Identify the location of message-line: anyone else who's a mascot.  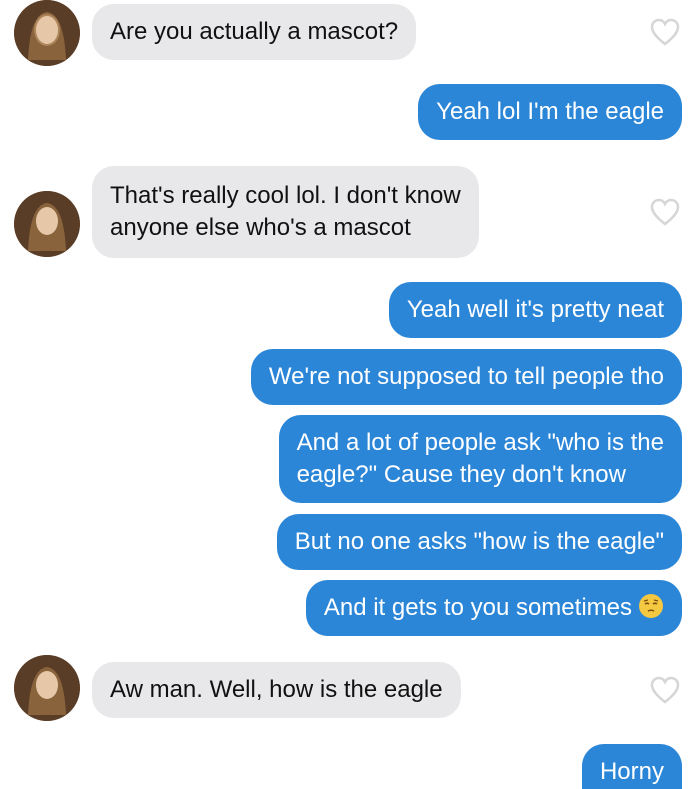
(260, 227).